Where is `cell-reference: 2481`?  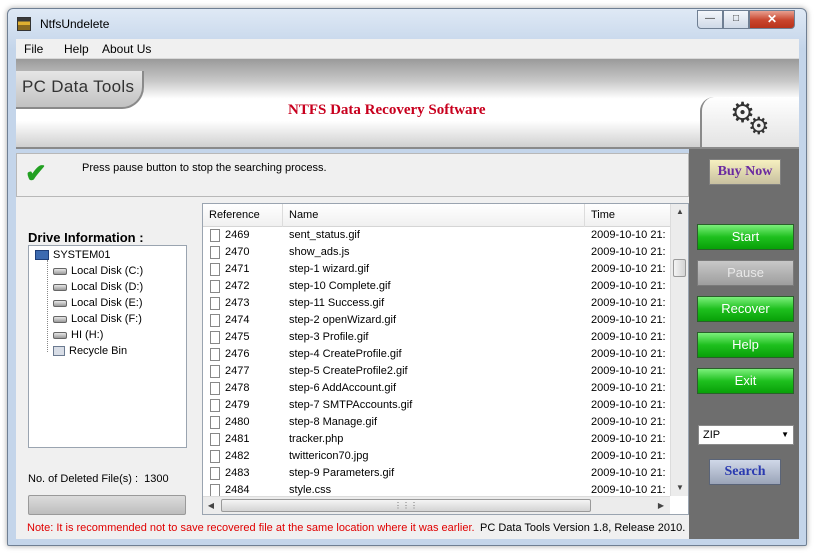 cell-reference: 2481 is located at coordinates (237, 439).